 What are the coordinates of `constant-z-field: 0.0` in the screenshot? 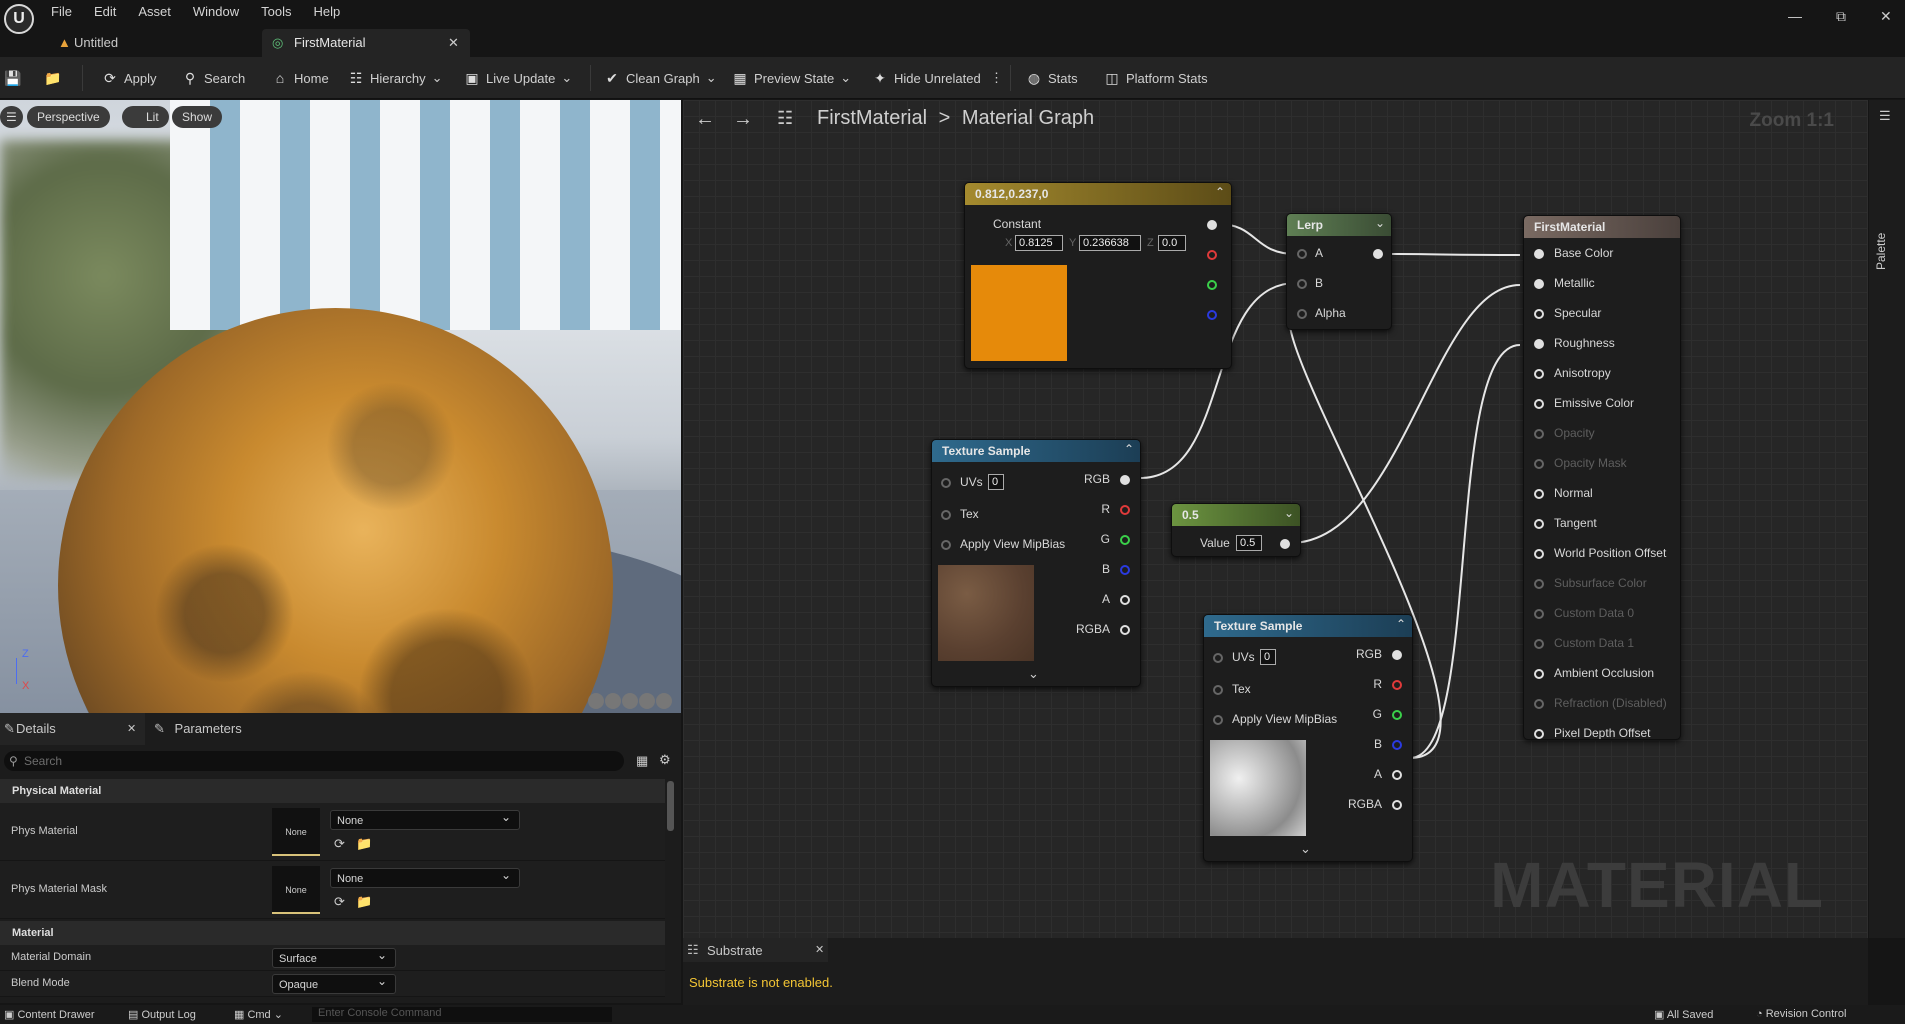 It's located at (1172, 243).